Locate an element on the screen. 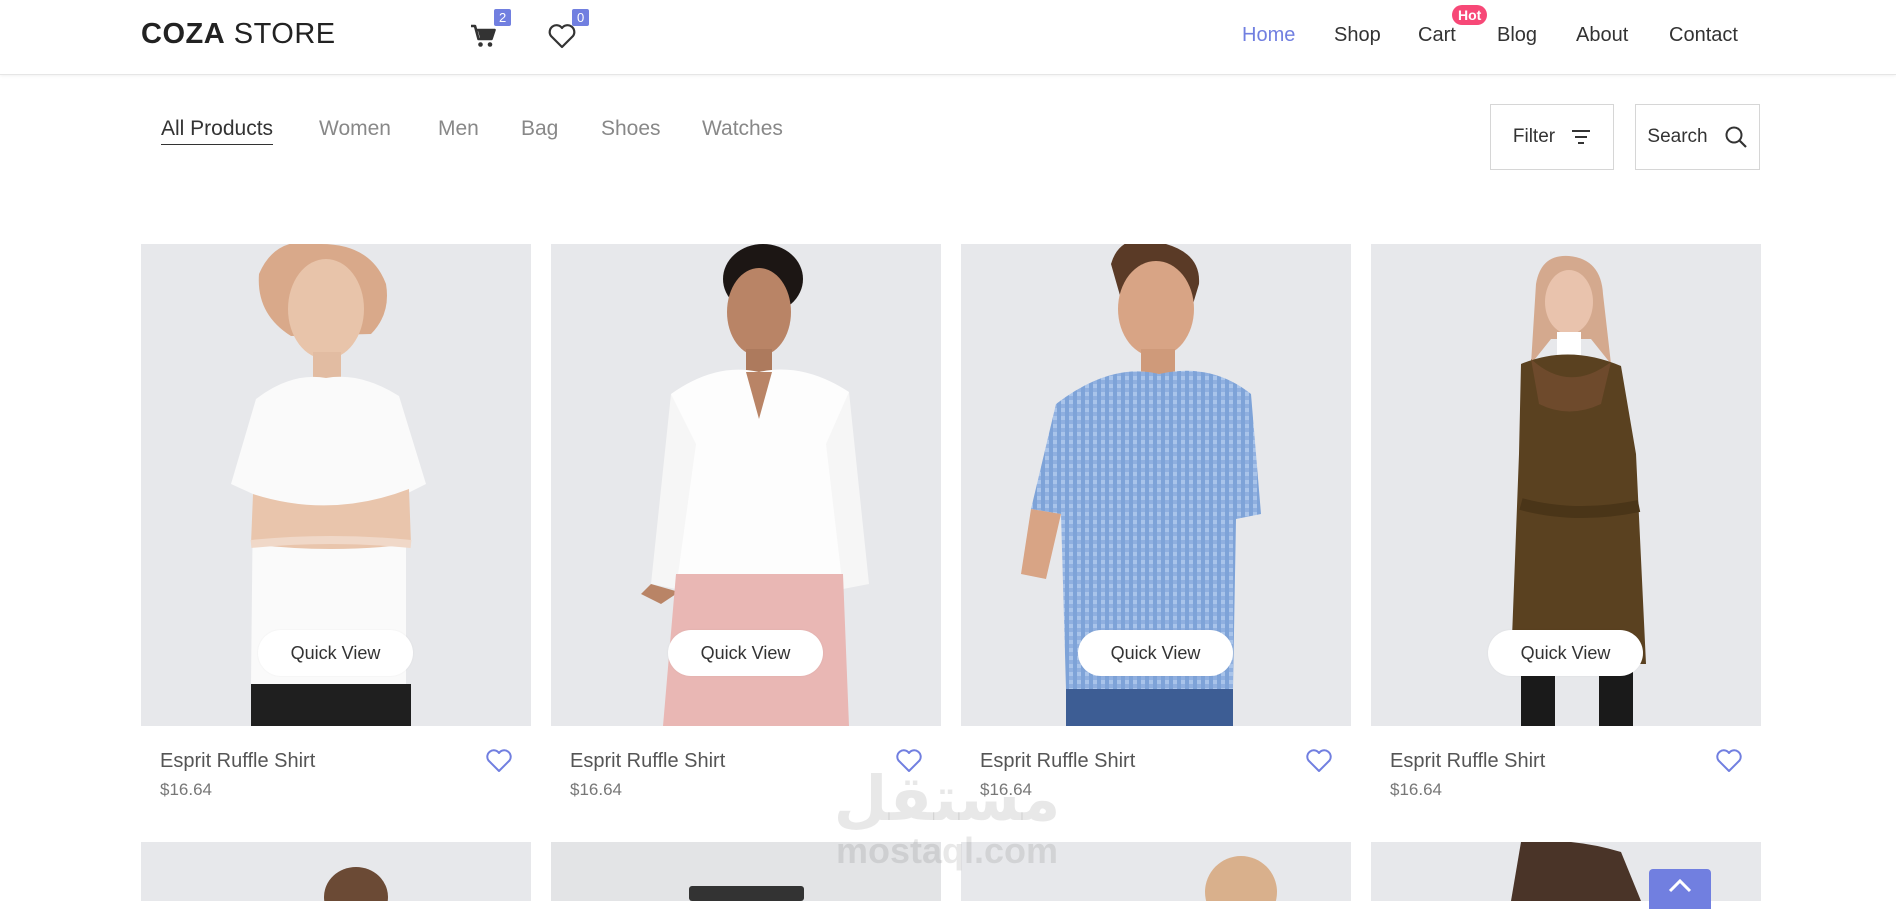 Image resolution: width=1896 pixels, height=909 pixels. nav-home: Home is located at coordinates (1268, 35).